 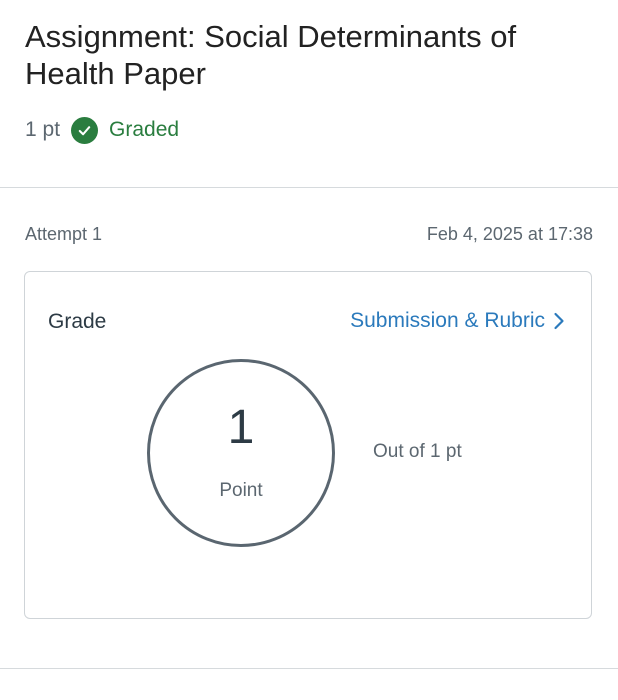 What do you see at coordinates (447, 320) in the screenshot?
I see `submission-rubric-label: Submission & Rubric` at bounding box center [447, 320].